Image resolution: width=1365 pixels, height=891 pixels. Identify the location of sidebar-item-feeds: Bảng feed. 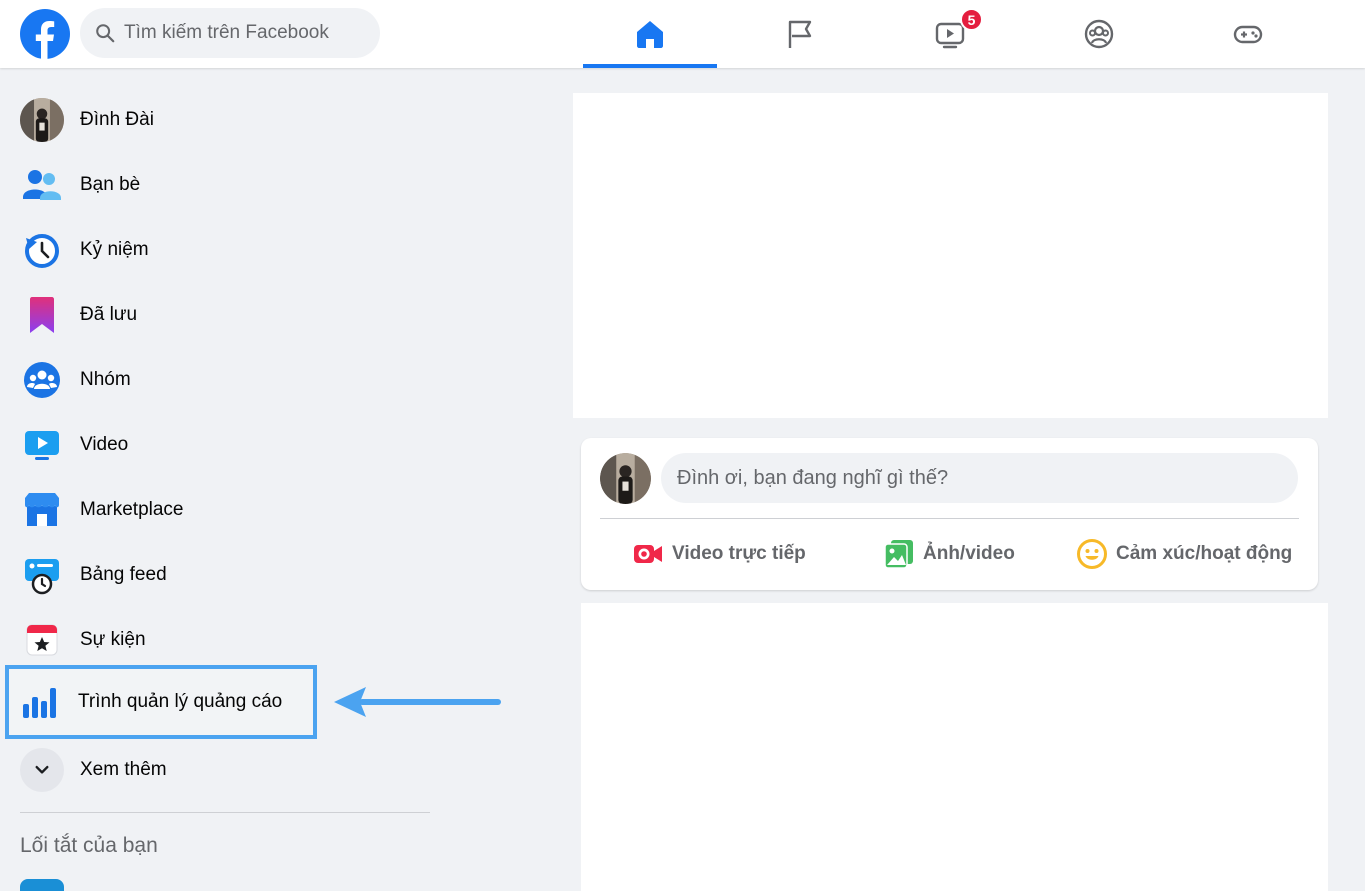
(220, 575).